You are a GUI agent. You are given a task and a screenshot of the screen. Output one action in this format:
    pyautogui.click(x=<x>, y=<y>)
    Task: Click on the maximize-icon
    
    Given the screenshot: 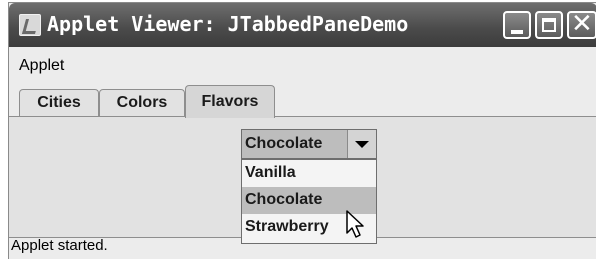 What is the action you would take?
    pyautogui.click(x=549, y=25)
    